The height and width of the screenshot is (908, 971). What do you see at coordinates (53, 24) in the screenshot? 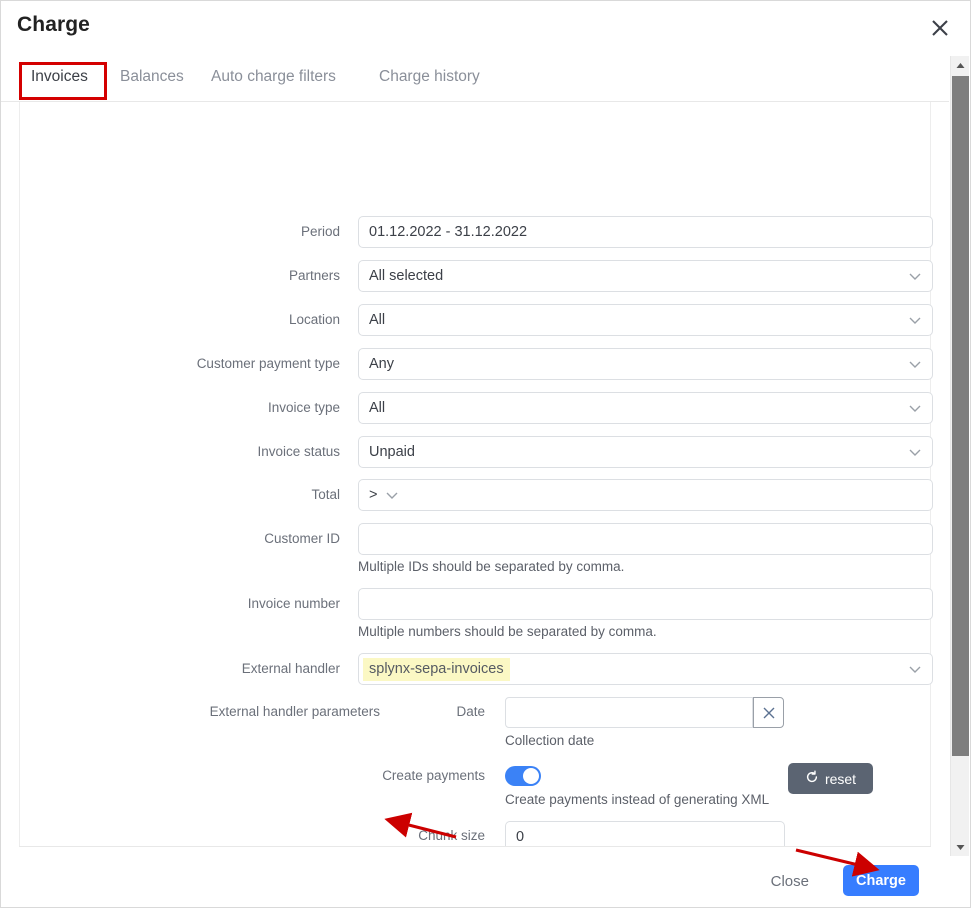
I see `page-title: Charge` at bounding box center [53, 24].